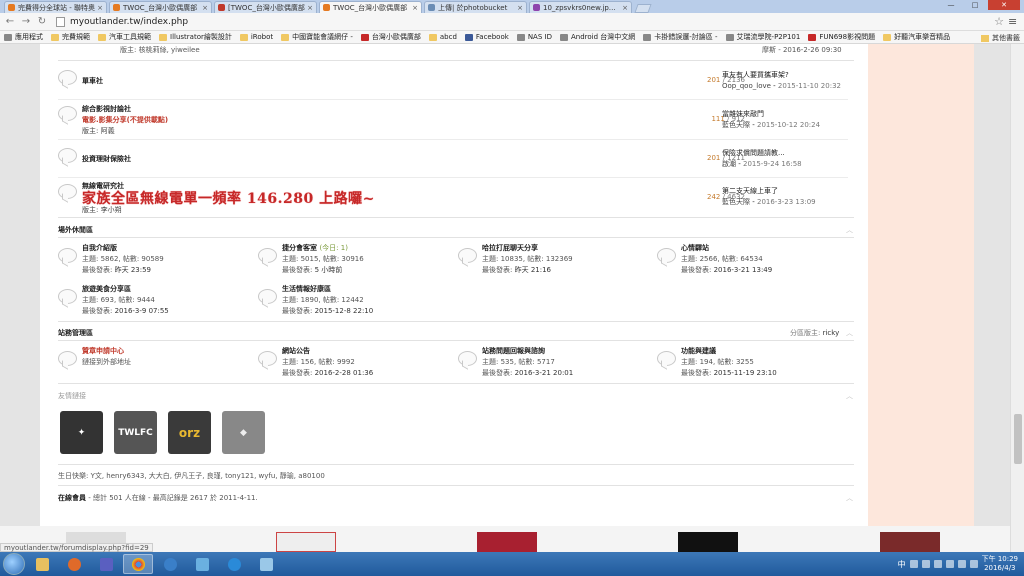 This screenshot has height=576, width=1024. What do you see at coordinates (55, 7) in the screenshot?
I see `browser-tab: 完費得分全球站 - 聯特奧 ×` at bounding box center [55, 7].